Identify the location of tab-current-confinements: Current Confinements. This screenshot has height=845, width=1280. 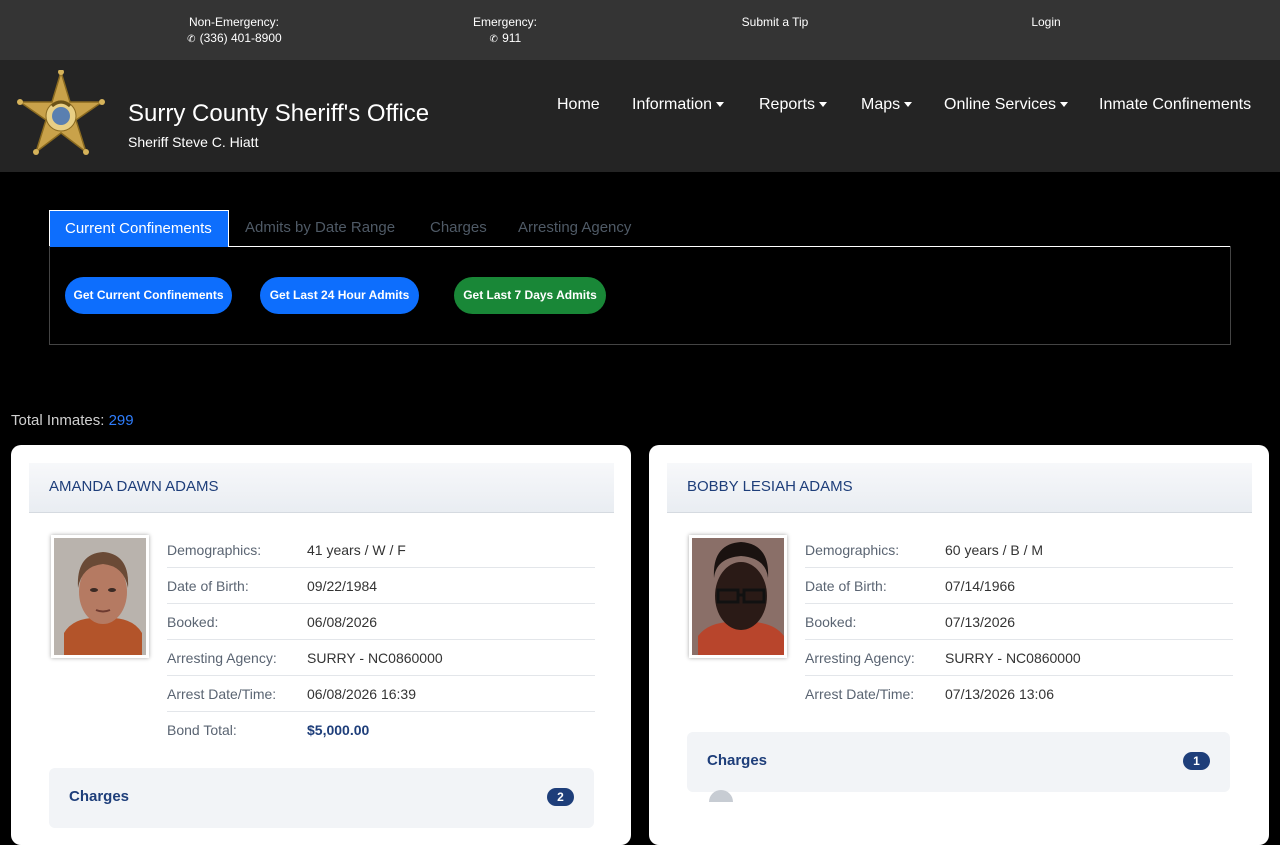
(139, 228).